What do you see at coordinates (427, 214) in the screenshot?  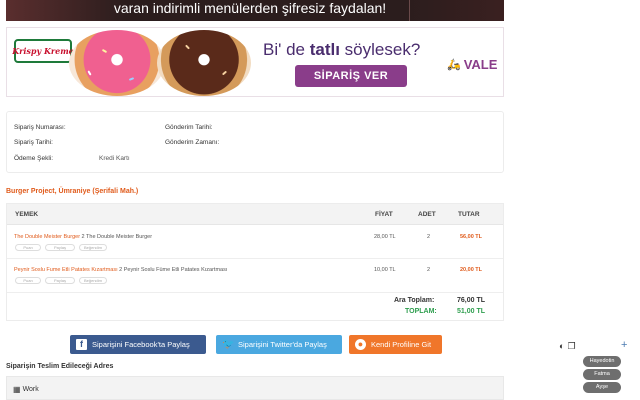 I see `column-header-qty: ADET` at bounding box center [427, 214].